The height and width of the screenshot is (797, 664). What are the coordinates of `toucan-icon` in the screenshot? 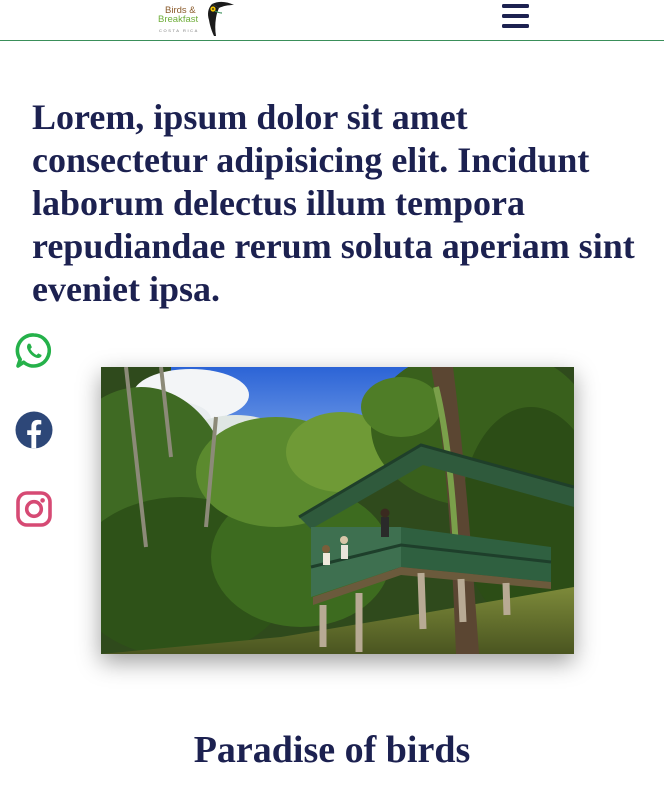 It's located at (221, 18).